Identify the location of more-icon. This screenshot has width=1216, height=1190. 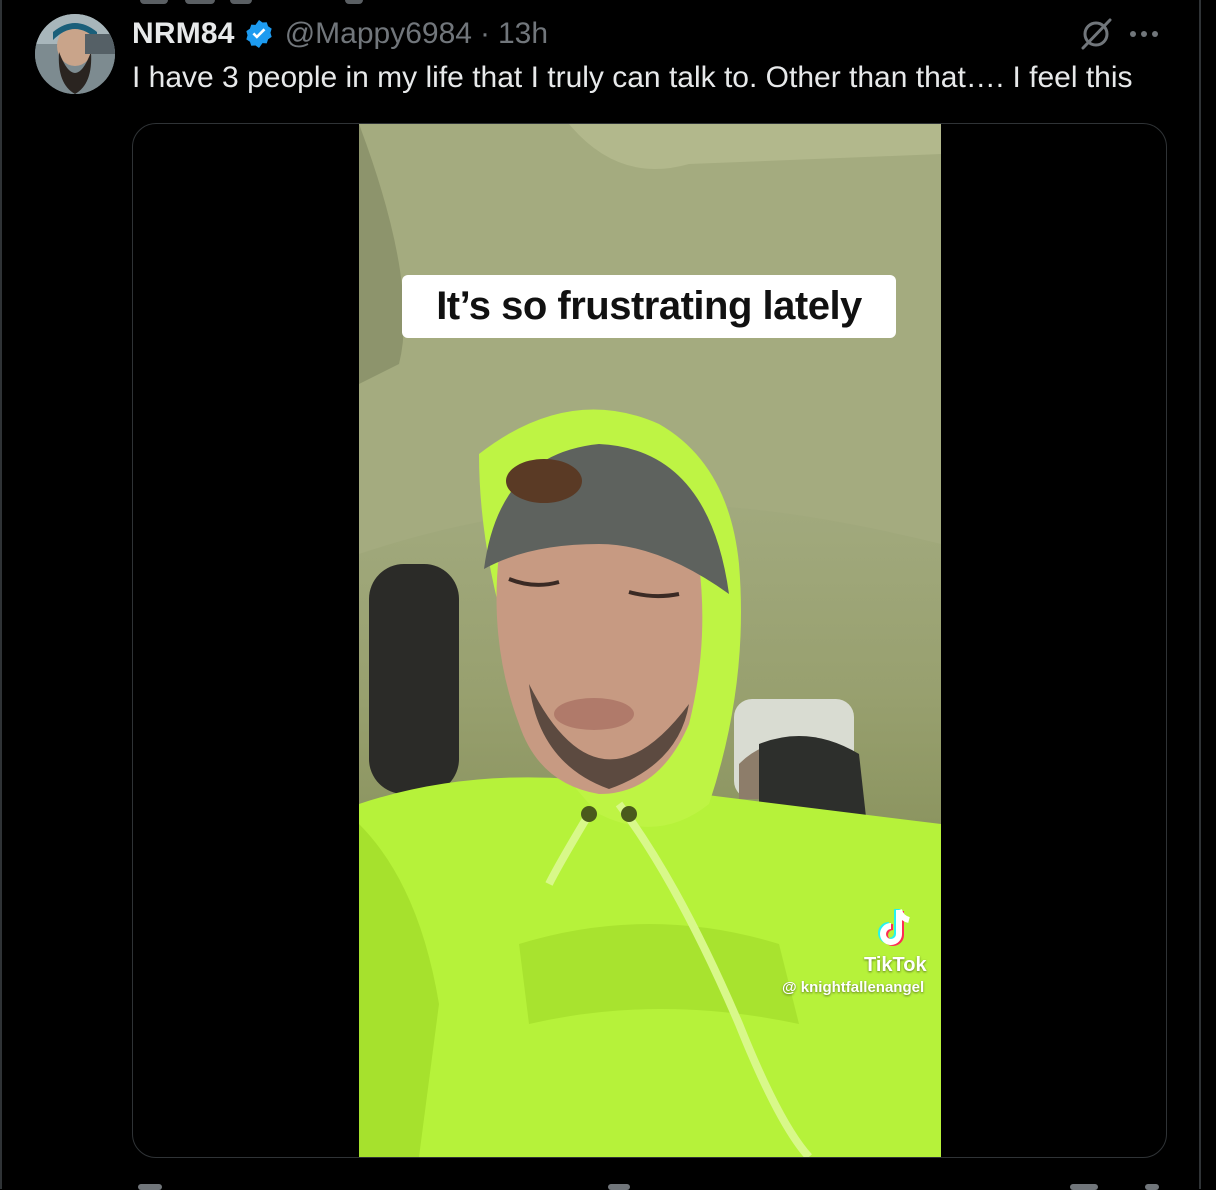
(1148, 34).